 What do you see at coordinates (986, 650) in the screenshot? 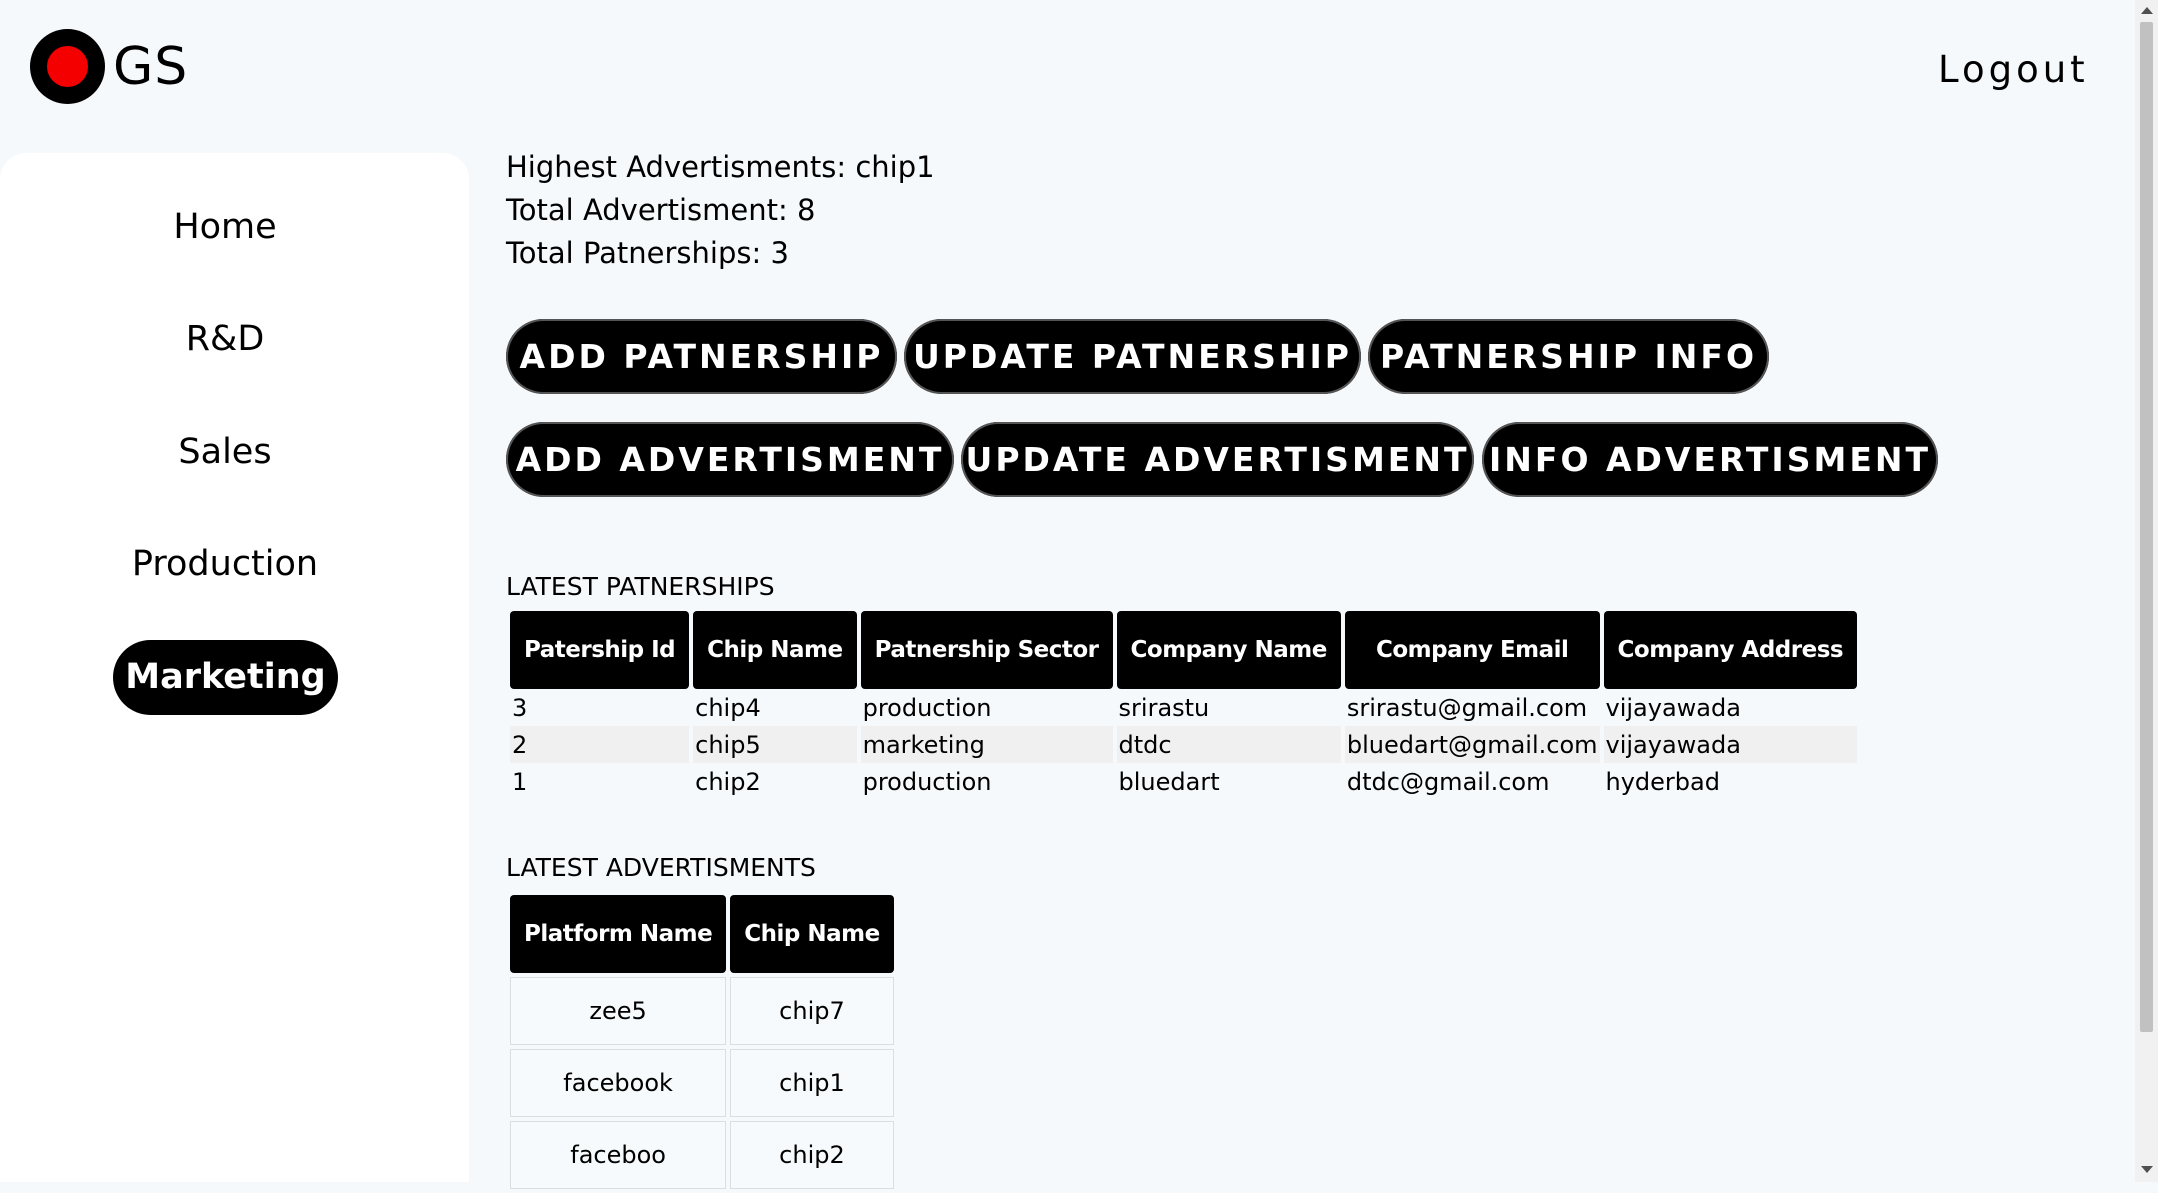
I see `column-header: Patnership Sector` at bounding box center [986, 650].